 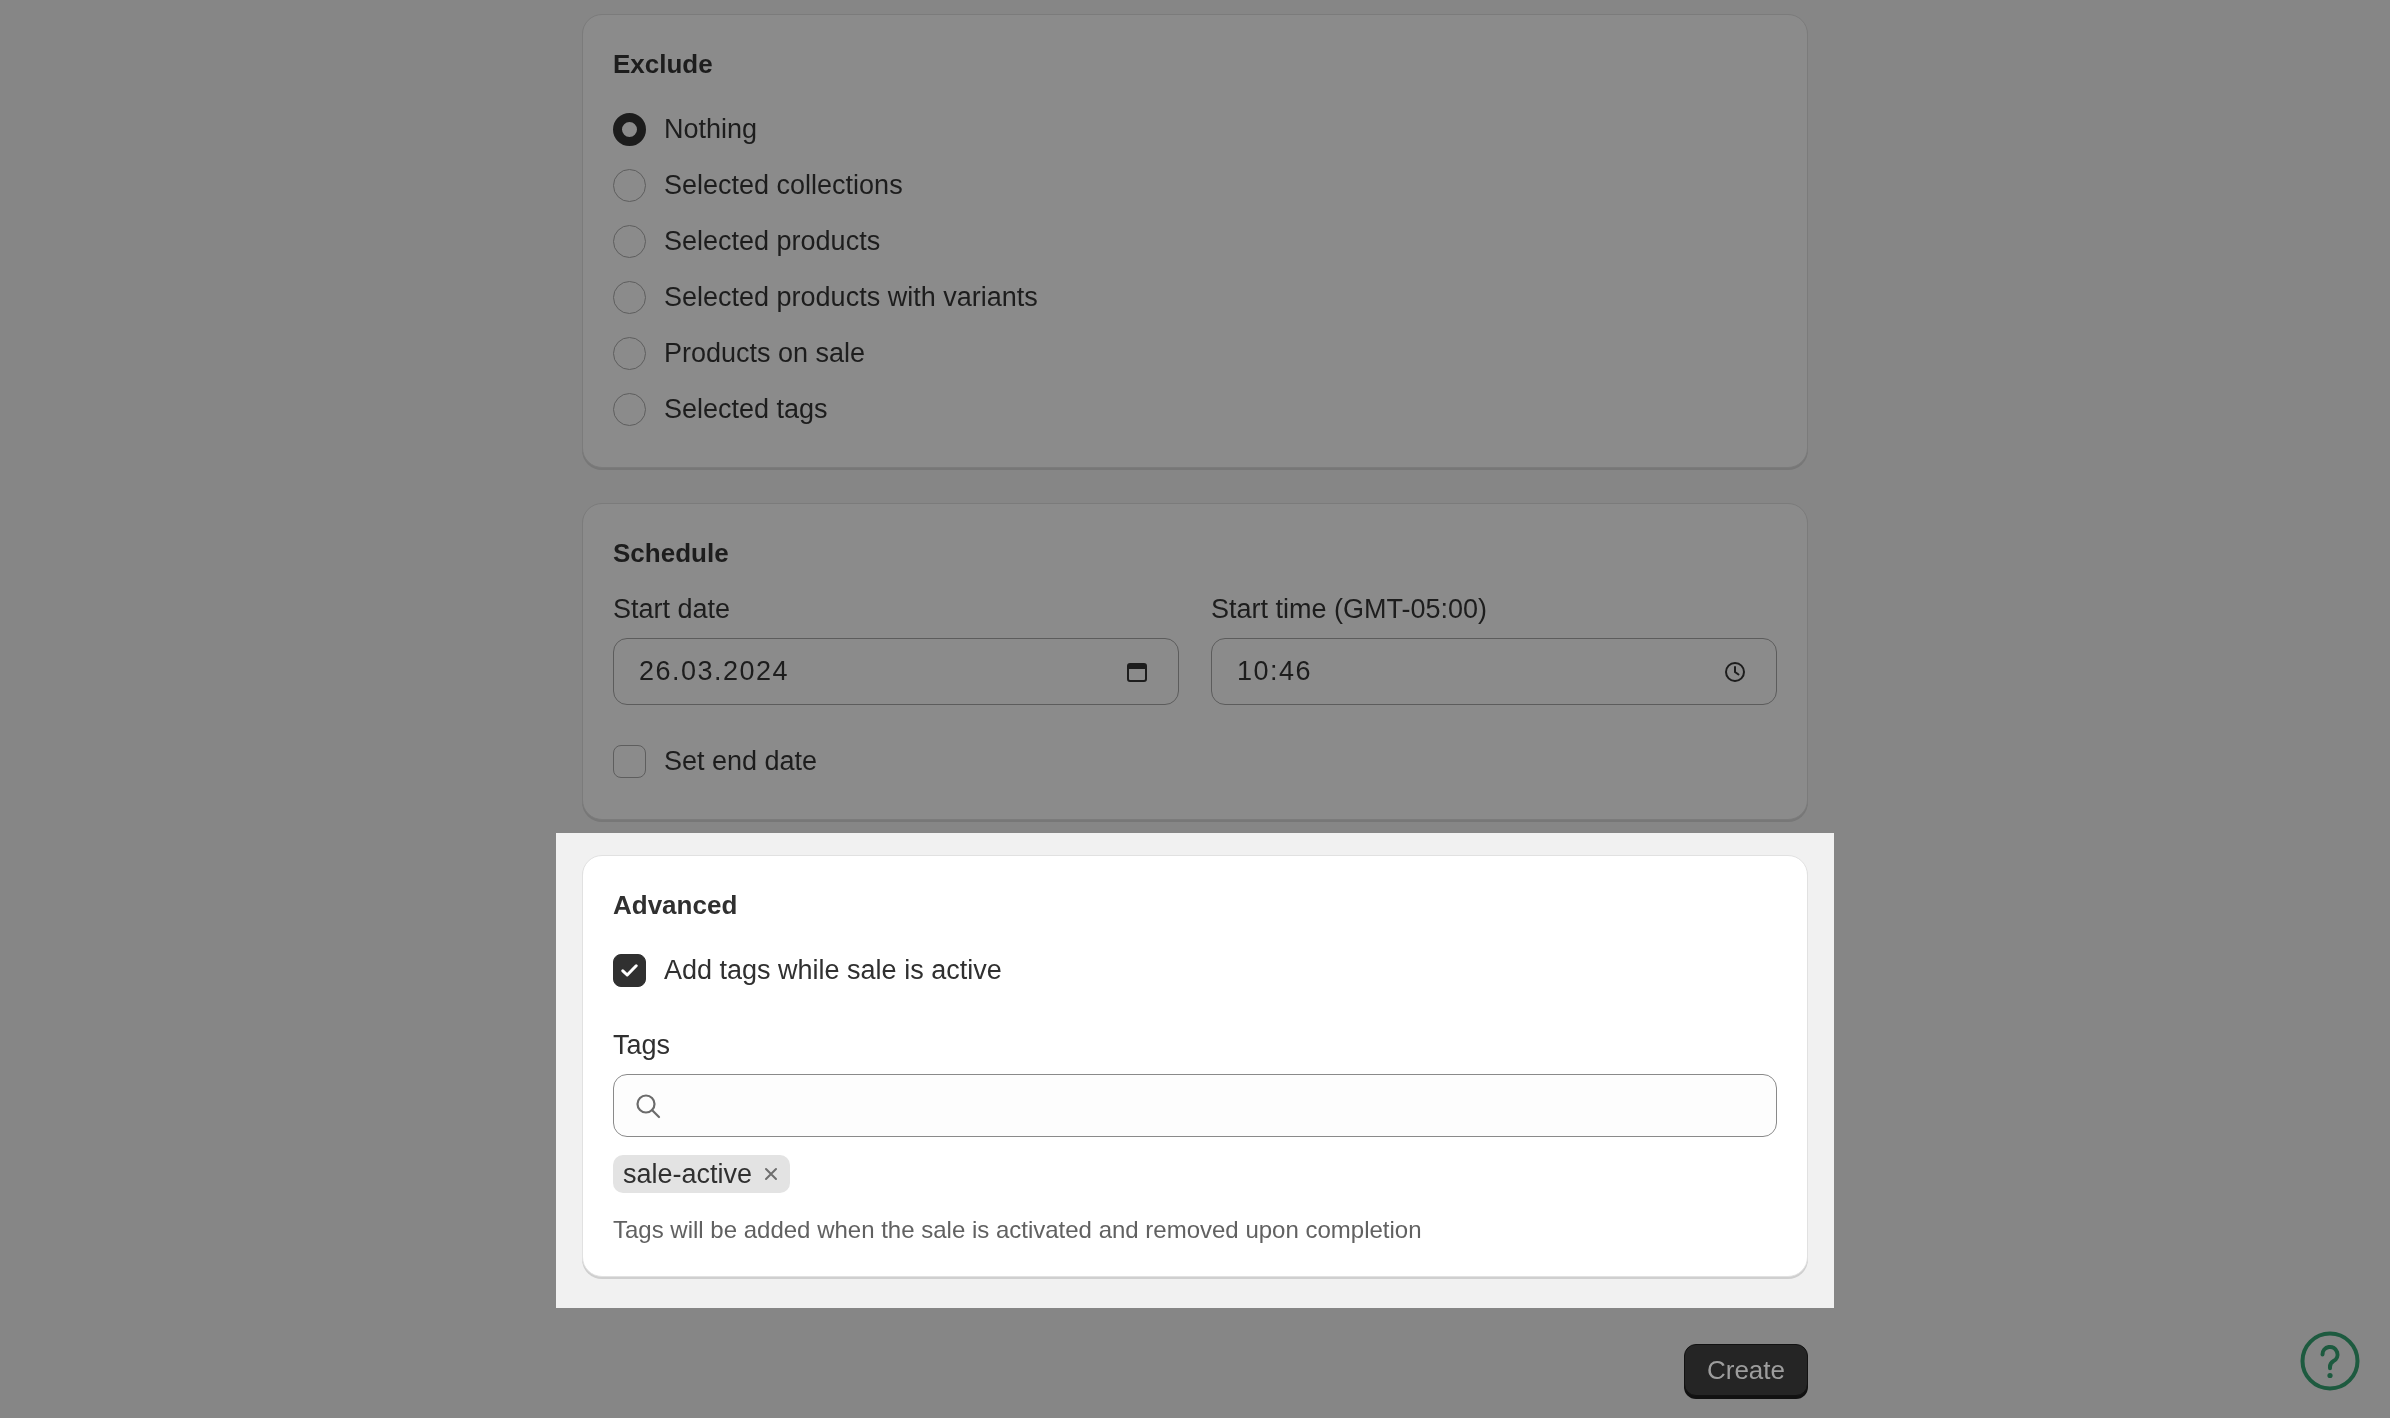 I want to click on search-icon, so click(x=648, y=1105).